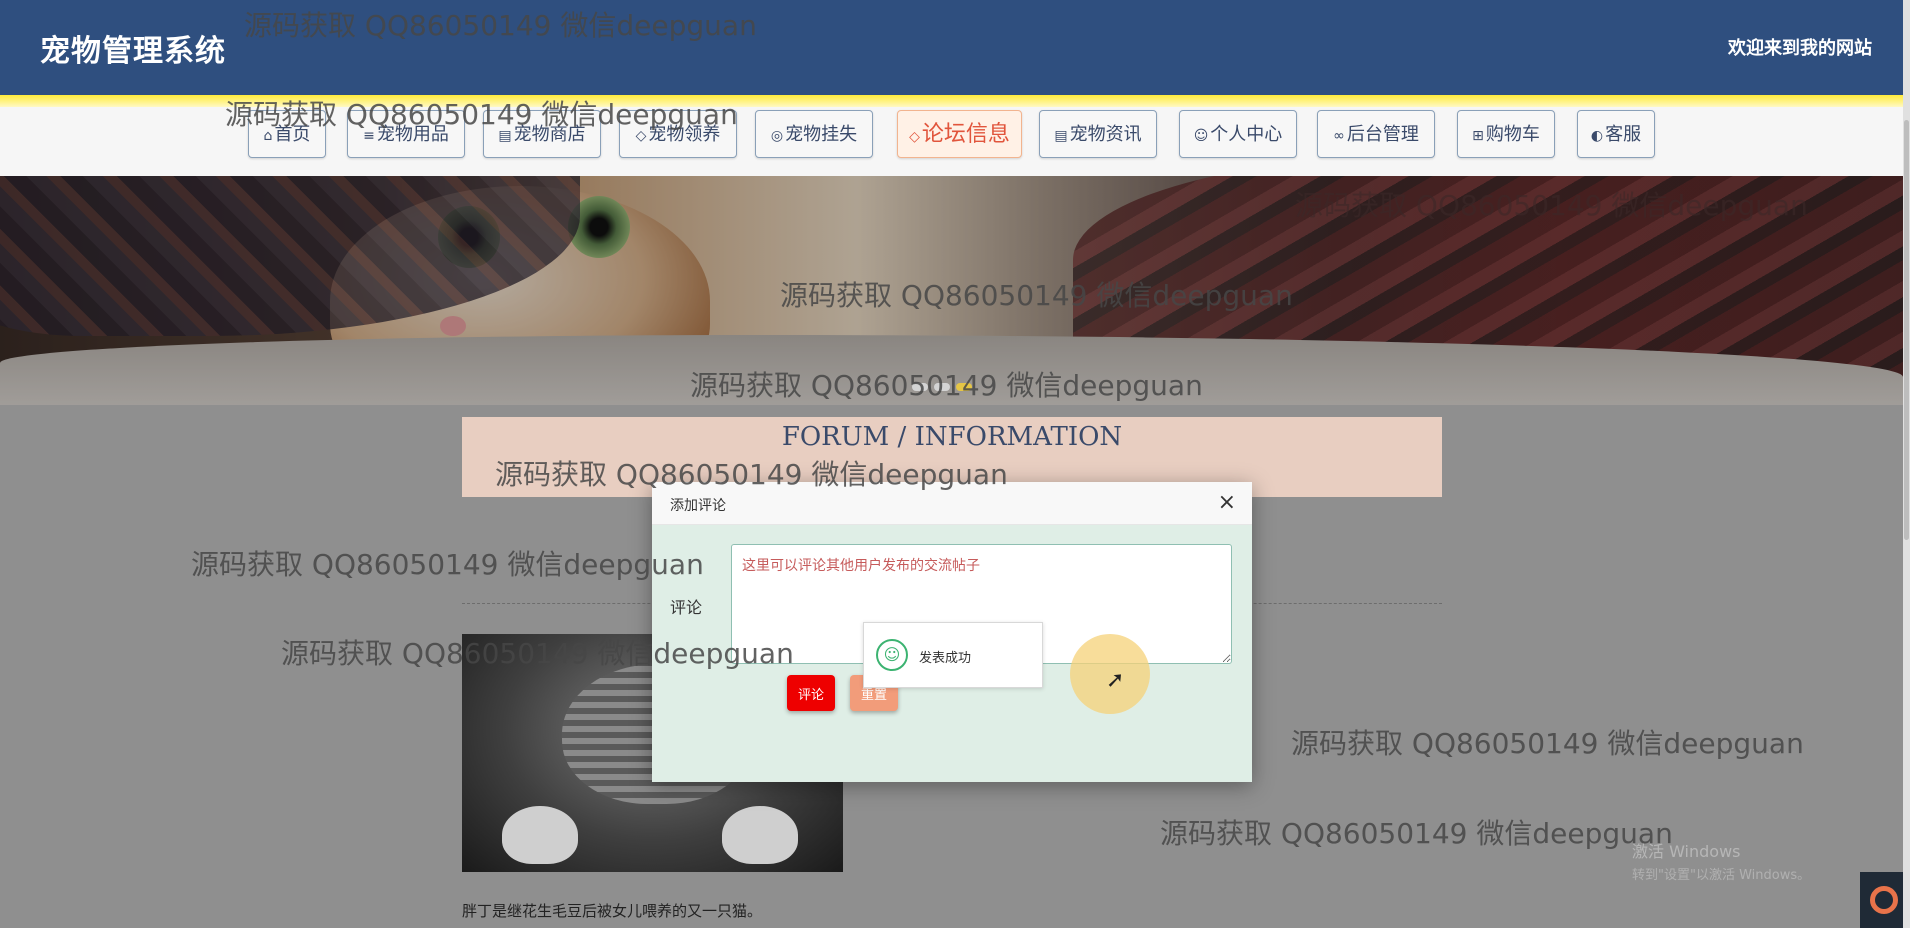 The height and width of the screenshot is (928, 1910). I want to click on forum-title: FORUM / INFORMATION, so click(952, 437).